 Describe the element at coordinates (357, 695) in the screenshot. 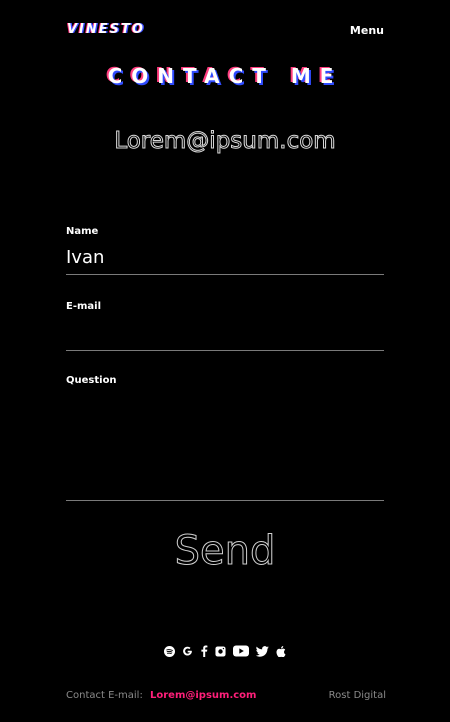

I see `footer-credit: Rost Digital` at that location.